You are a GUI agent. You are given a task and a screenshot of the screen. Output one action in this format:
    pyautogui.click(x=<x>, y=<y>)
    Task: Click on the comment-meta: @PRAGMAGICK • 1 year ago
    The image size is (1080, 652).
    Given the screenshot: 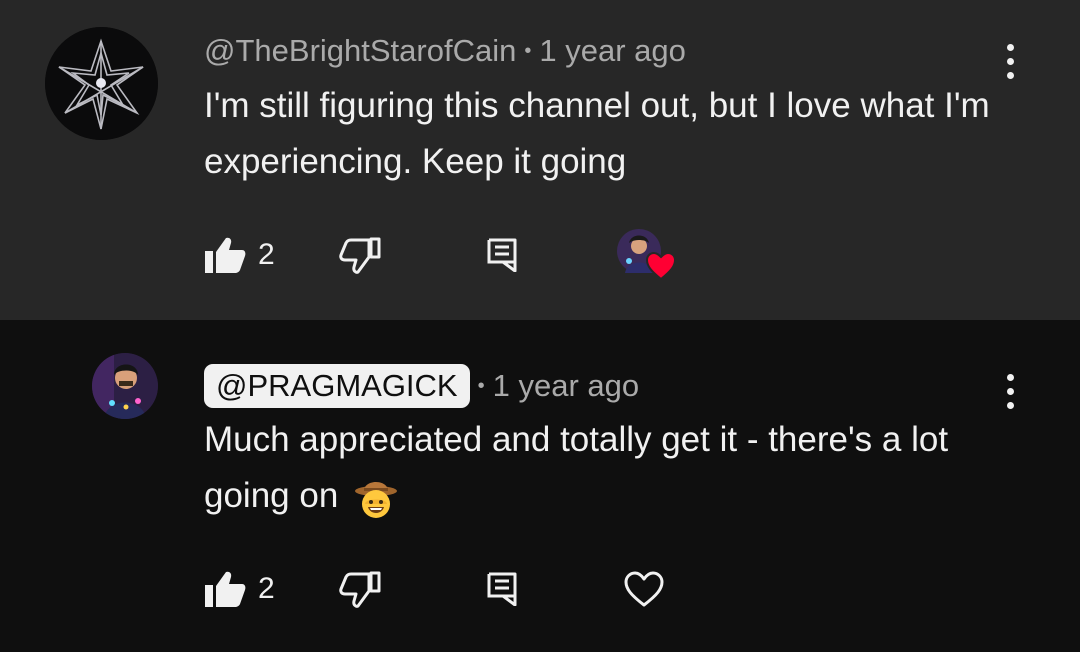 What is the action you would take?
    pyautogui.click(x=421, y=386)
    